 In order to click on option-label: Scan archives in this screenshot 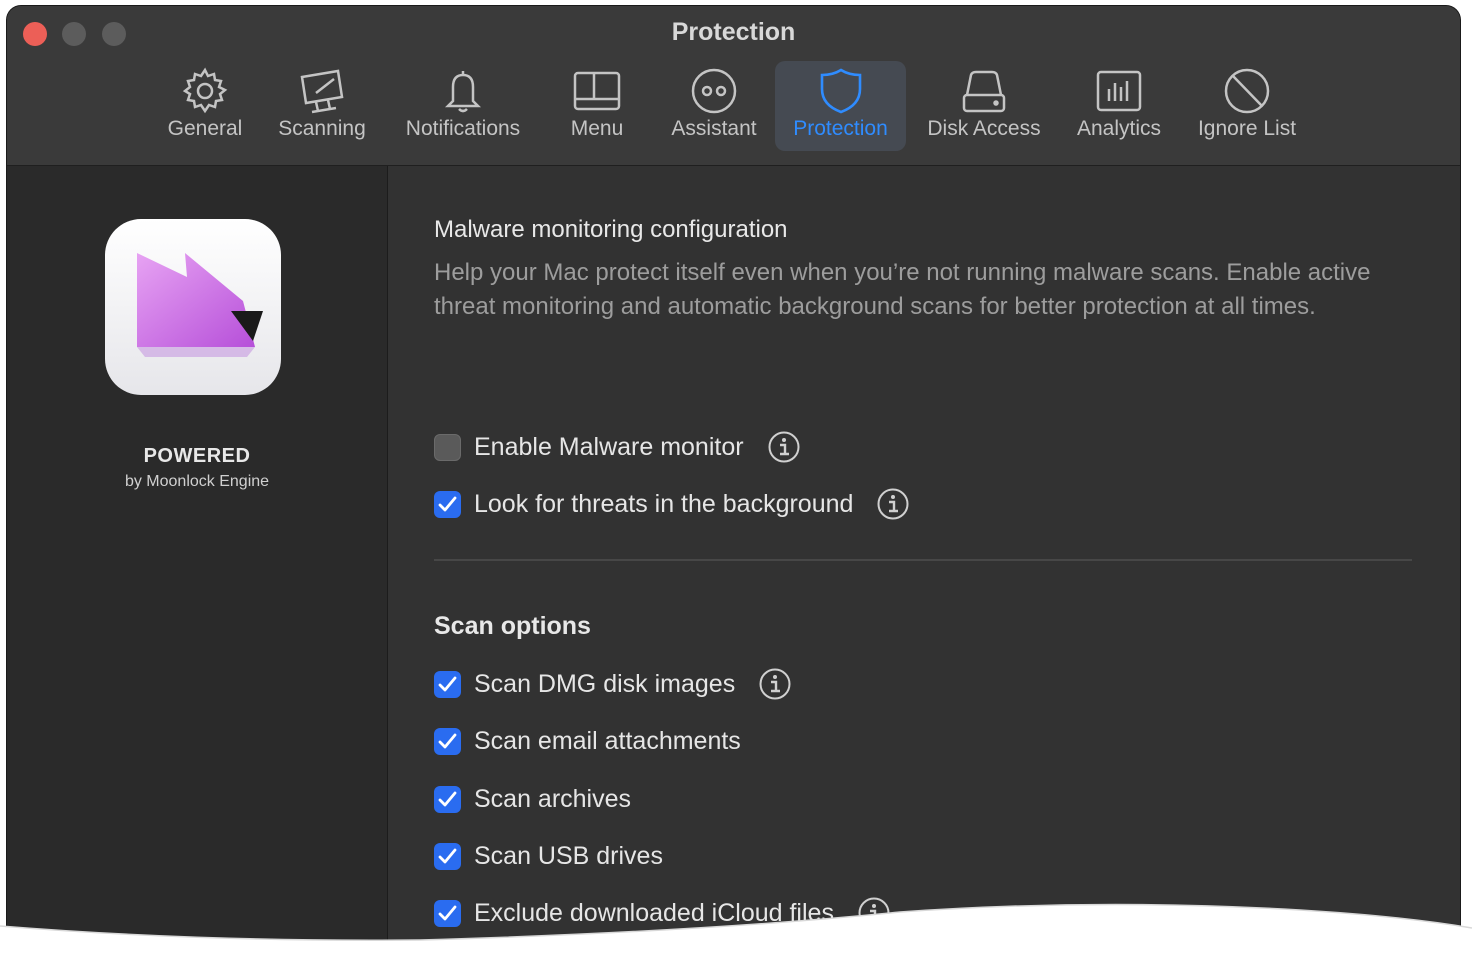, I will do `click(553, 798)`.